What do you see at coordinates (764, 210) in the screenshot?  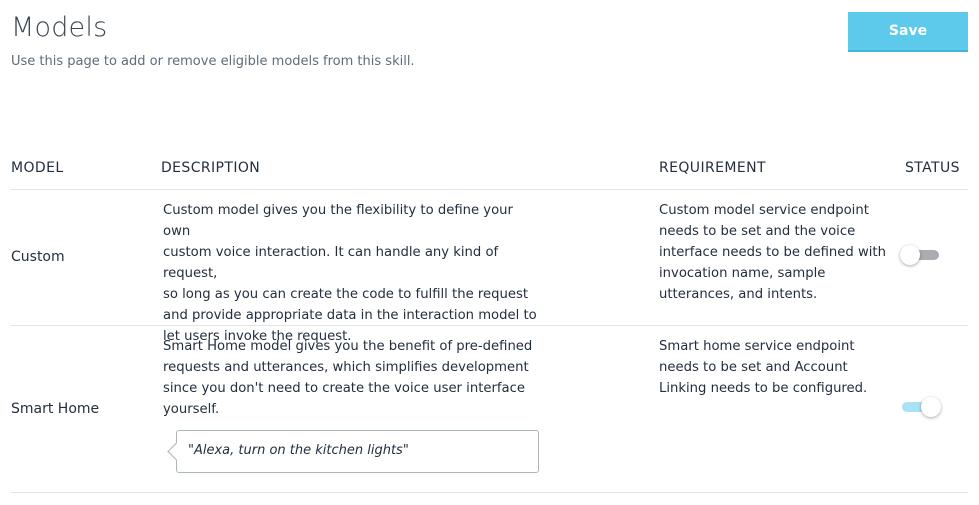 I see `requirement-line: Custom model service endpoint` at bounding box center [764, 210].